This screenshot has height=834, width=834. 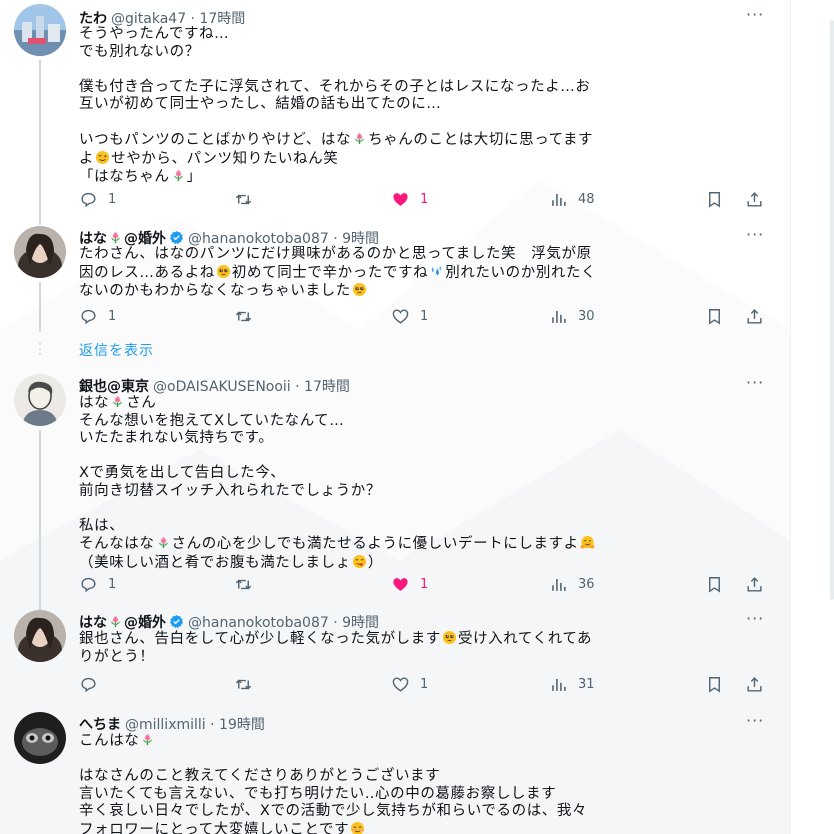 I want to click on tweet-text-line: ないのかもわからなくなっちゃいました, so click(x=429, y=291).